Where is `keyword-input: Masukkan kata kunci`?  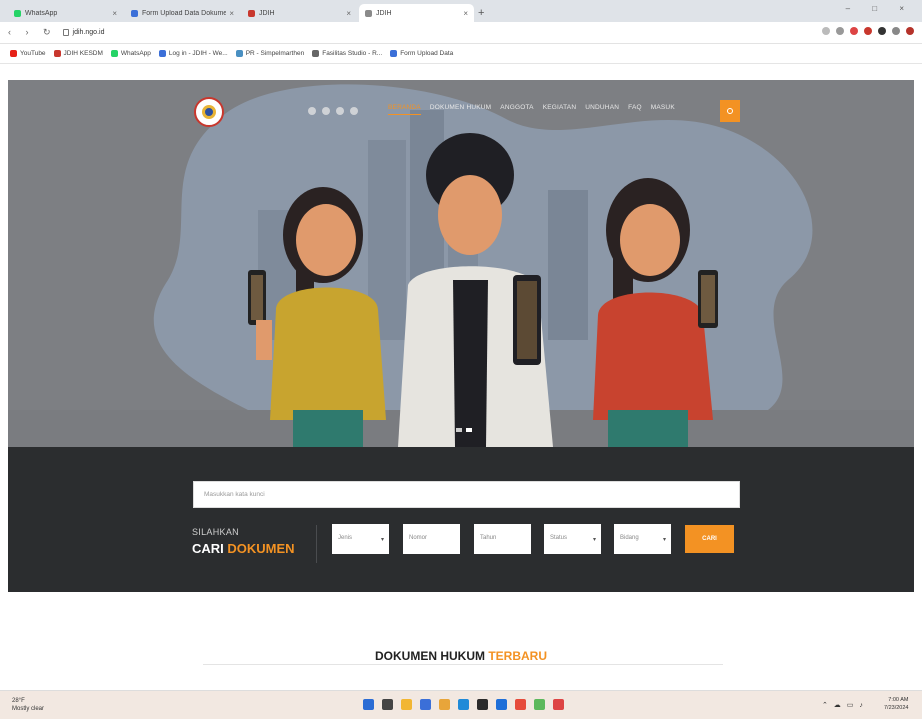
keyword-input: Masukkan kata kunci is located at coordinates (466, 494).